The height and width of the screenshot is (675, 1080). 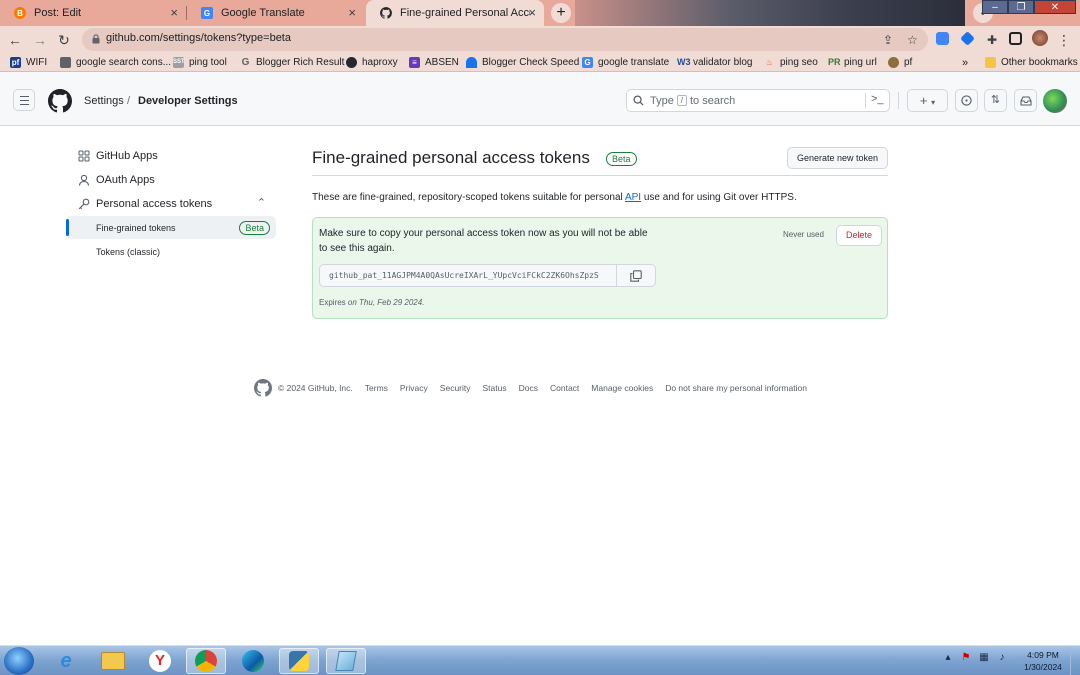 I want to click on action-center-flag-icon: ⚑, so click(x=966, y=658).